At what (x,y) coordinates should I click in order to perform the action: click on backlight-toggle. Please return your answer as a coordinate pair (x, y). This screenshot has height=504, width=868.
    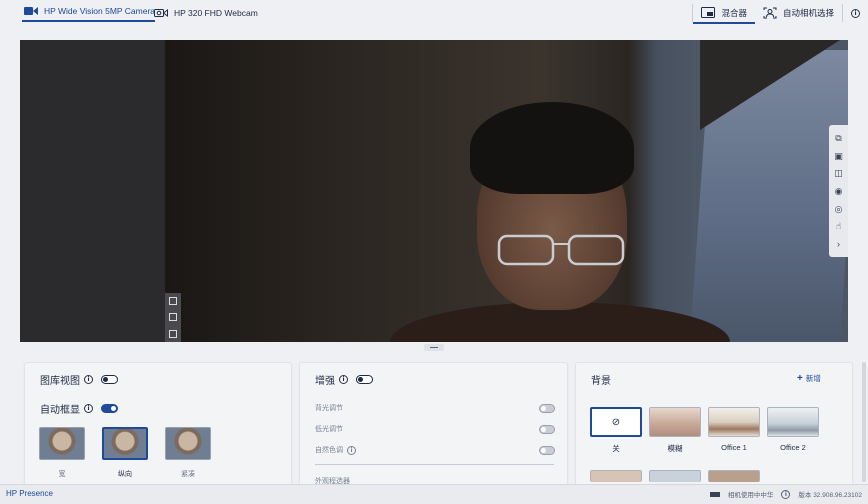
    Looking at the image, I should click on (547, 408).